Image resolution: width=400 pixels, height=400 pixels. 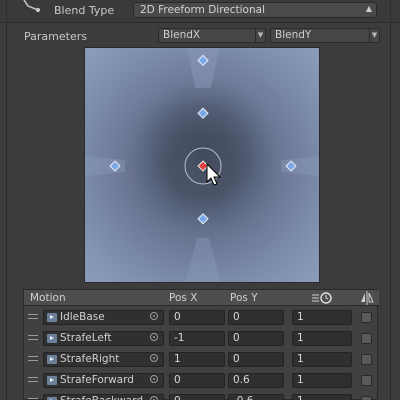 I want to click on motion-clip-name: StrafeForward, so click(x=97, y=380).